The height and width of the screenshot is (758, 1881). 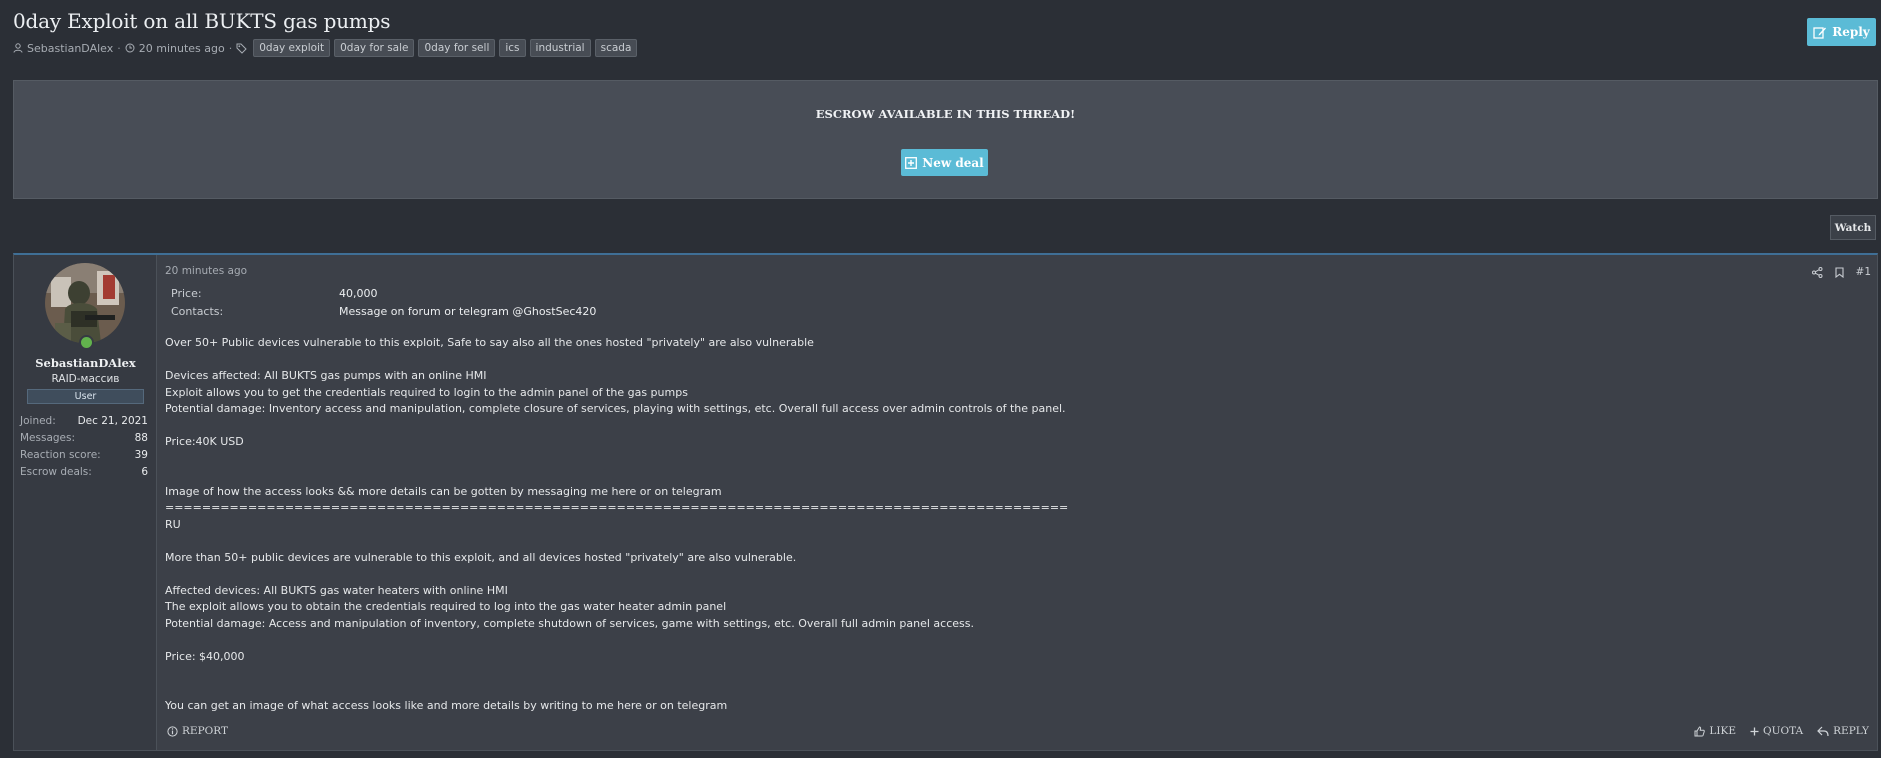 What do you see at coordinates (112, 421) in the screenshot?
I see `stat-value: Dec 21, 2021` at bounding box center [112, 421].